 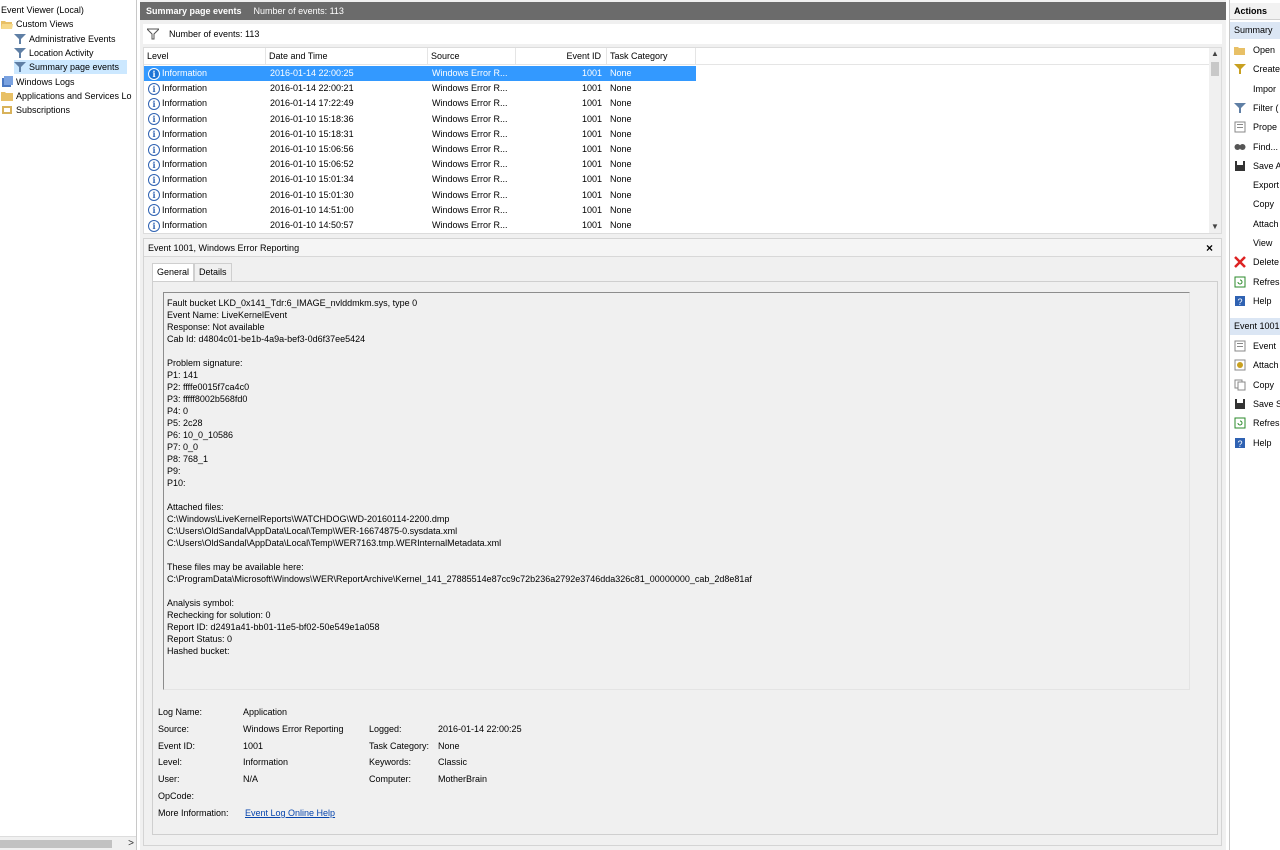 I want to click on action-label: Refres, so click(x=1266, y=281).